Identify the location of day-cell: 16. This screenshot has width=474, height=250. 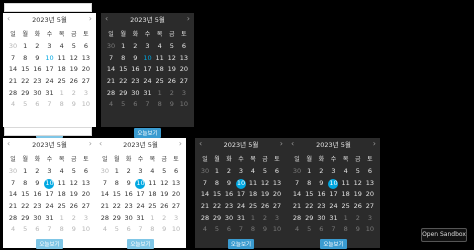
(37, 70).